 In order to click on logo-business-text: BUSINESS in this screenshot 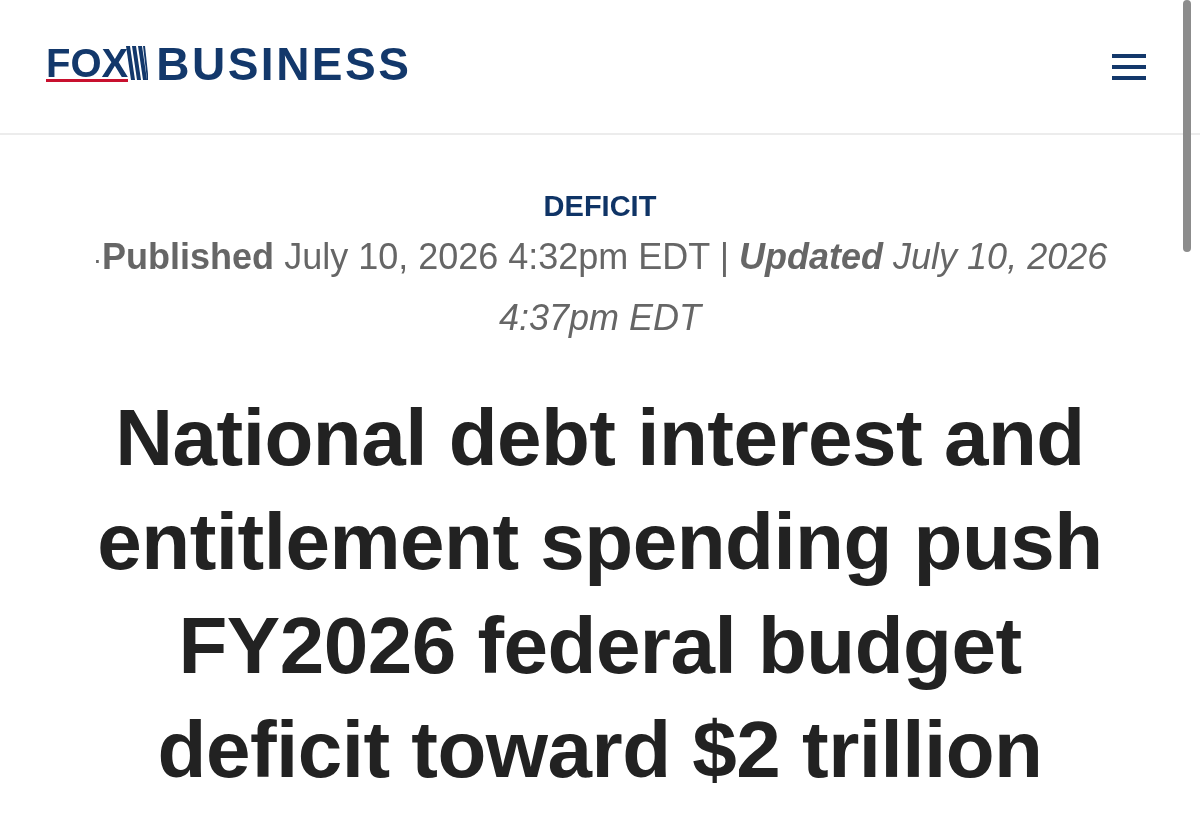, I will do `click(284, 63)`.